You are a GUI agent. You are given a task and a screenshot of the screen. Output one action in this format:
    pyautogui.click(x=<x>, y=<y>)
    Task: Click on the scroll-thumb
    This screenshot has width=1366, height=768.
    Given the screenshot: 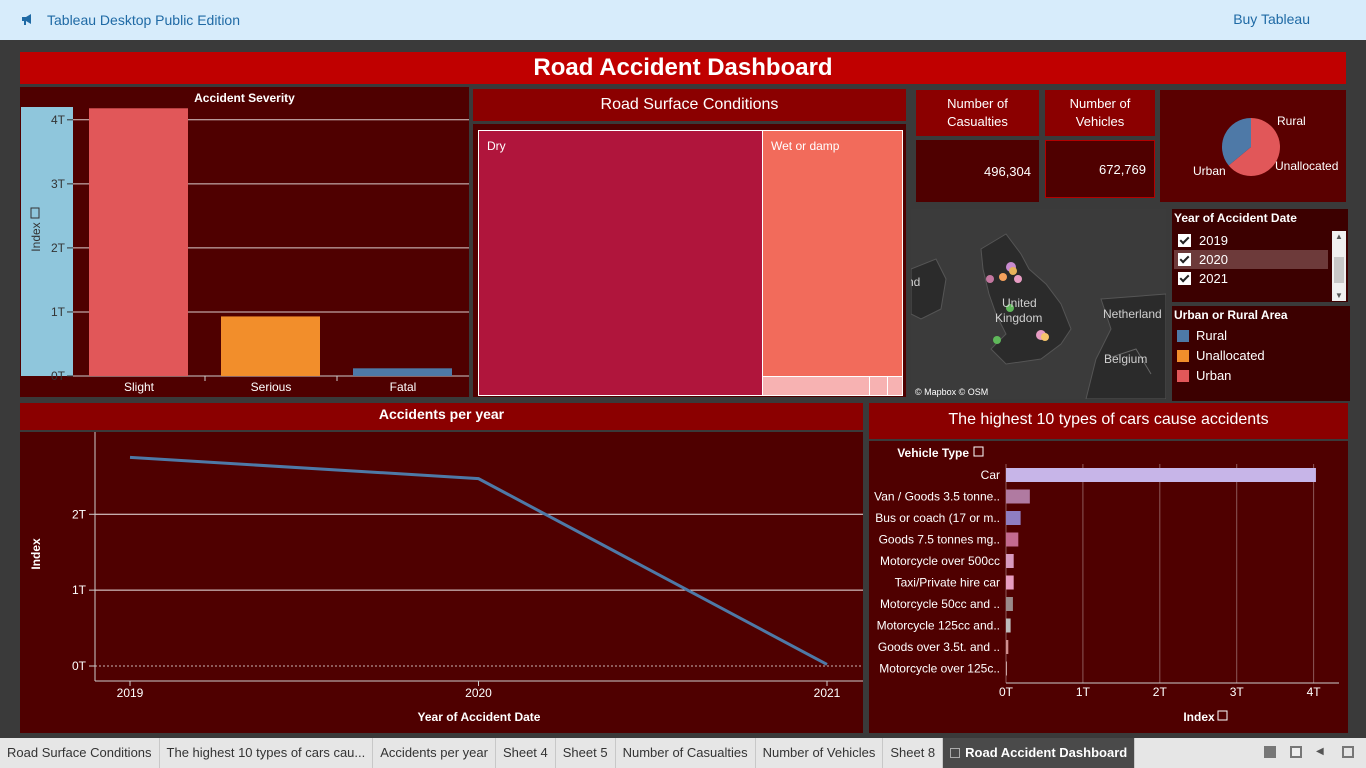 What is the action you would take?
    pyautogui.click(x=1339, y=270)
    